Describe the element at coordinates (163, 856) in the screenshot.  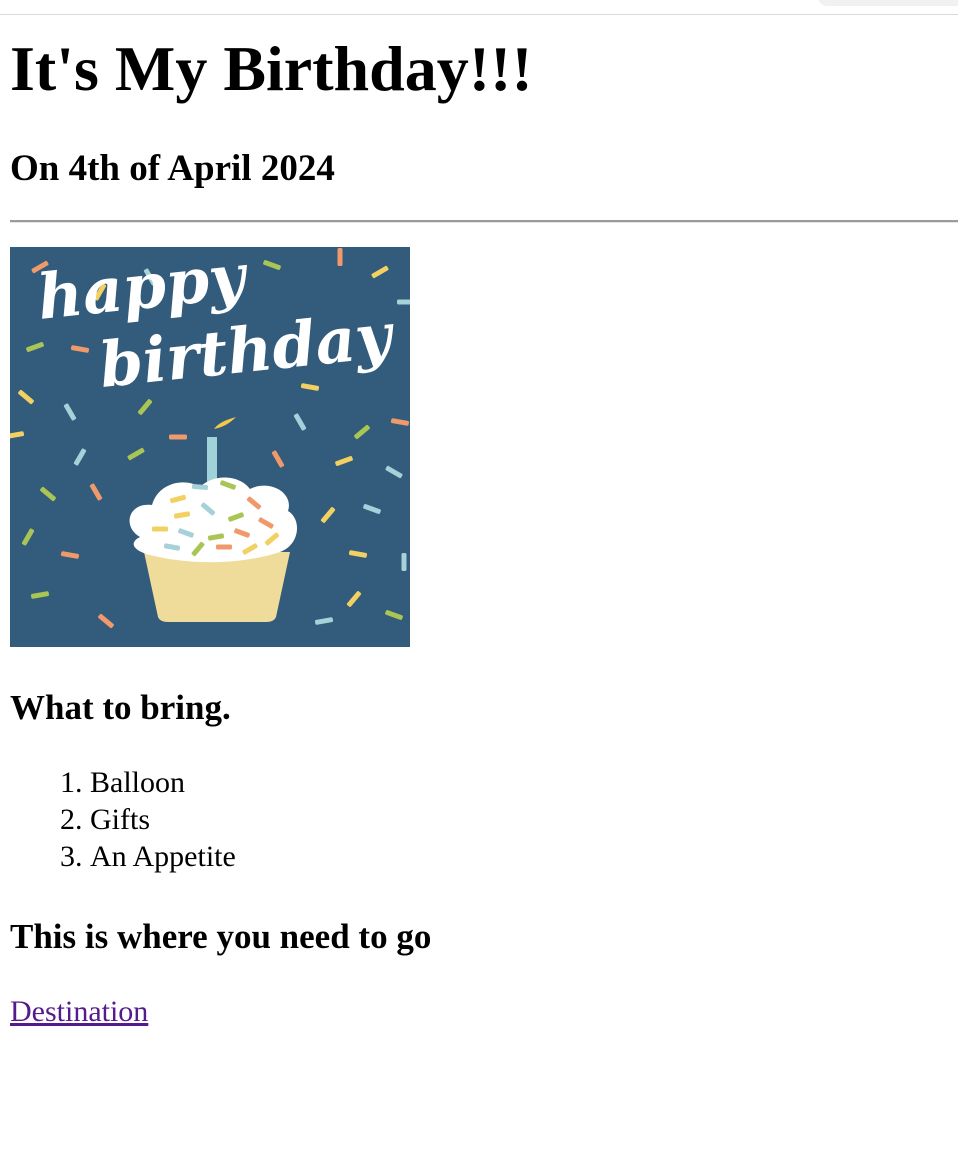
I see `list-item-appetite: An Appetite` at that location.